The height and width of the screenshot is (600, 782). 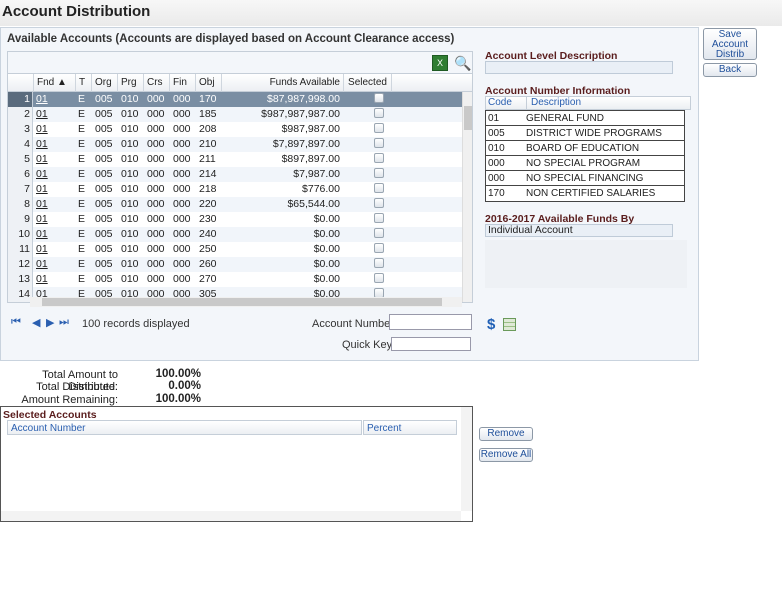 I want to click on back-button: Back, so click(x=730, y=70).